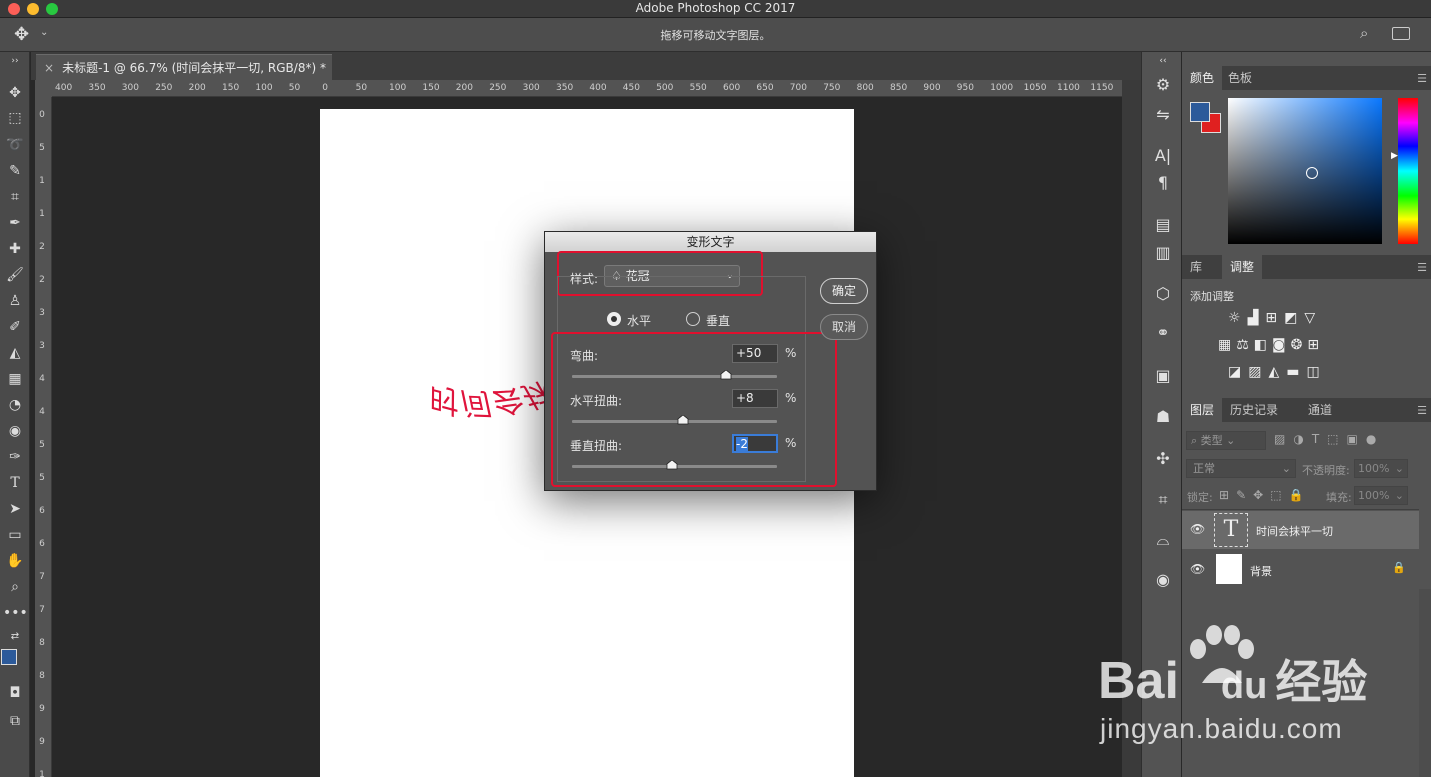 This screenshot has width=1431, height=777. Describe the element at coordinates (43, 437) in the screenshot. I see `vertical-ruler: 0 5 1 1 2 2 3 3 4 4 5 5 6 6 7 7 8 8 9 9 1` at that location.